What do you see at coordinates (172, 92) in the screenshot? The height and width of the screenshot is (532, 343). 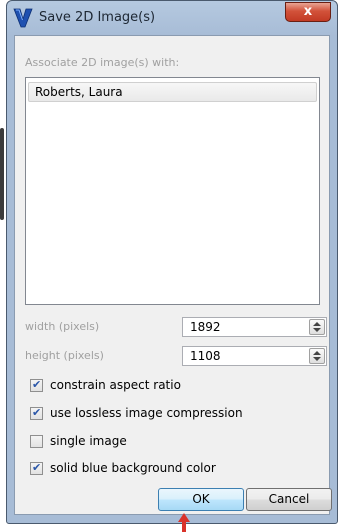 I see `list-item: Roberts, Laura` at bounding box center [172, 92].